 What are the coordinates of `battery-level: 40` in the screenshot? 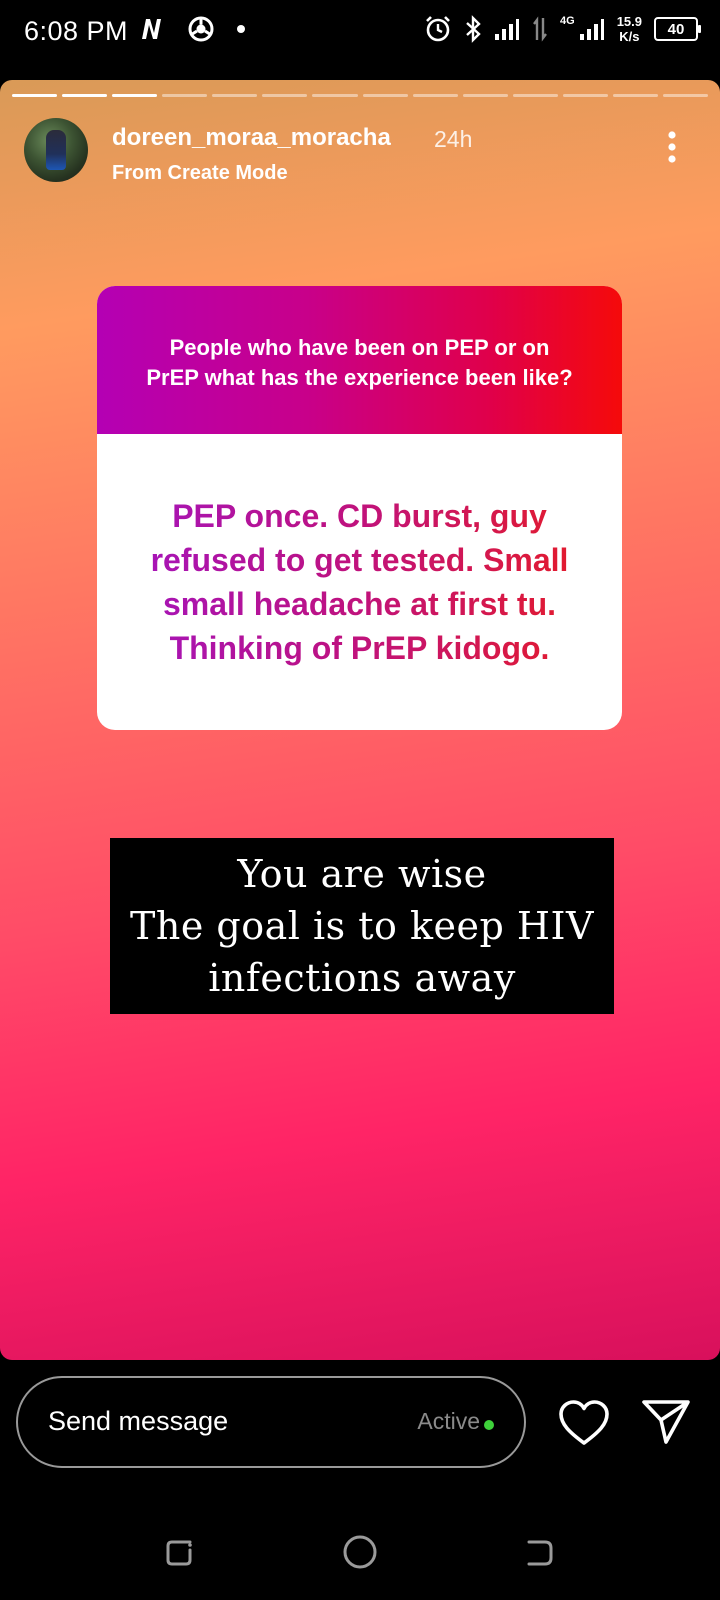 It's located at (676, 29).